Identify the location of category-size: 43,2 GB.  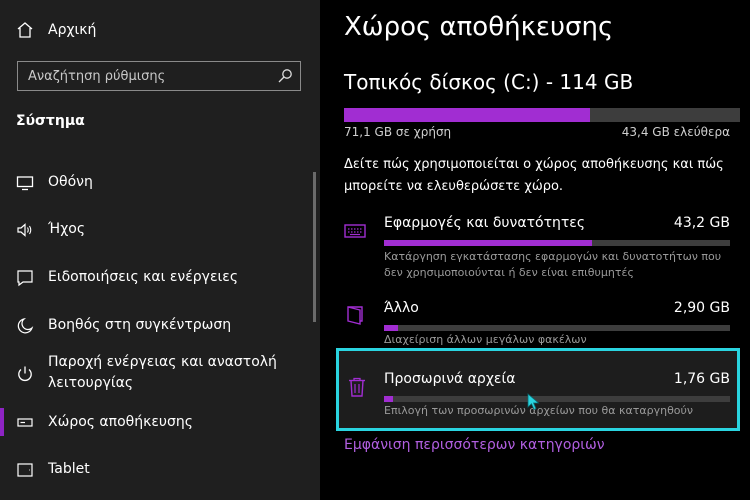
(701, 223).